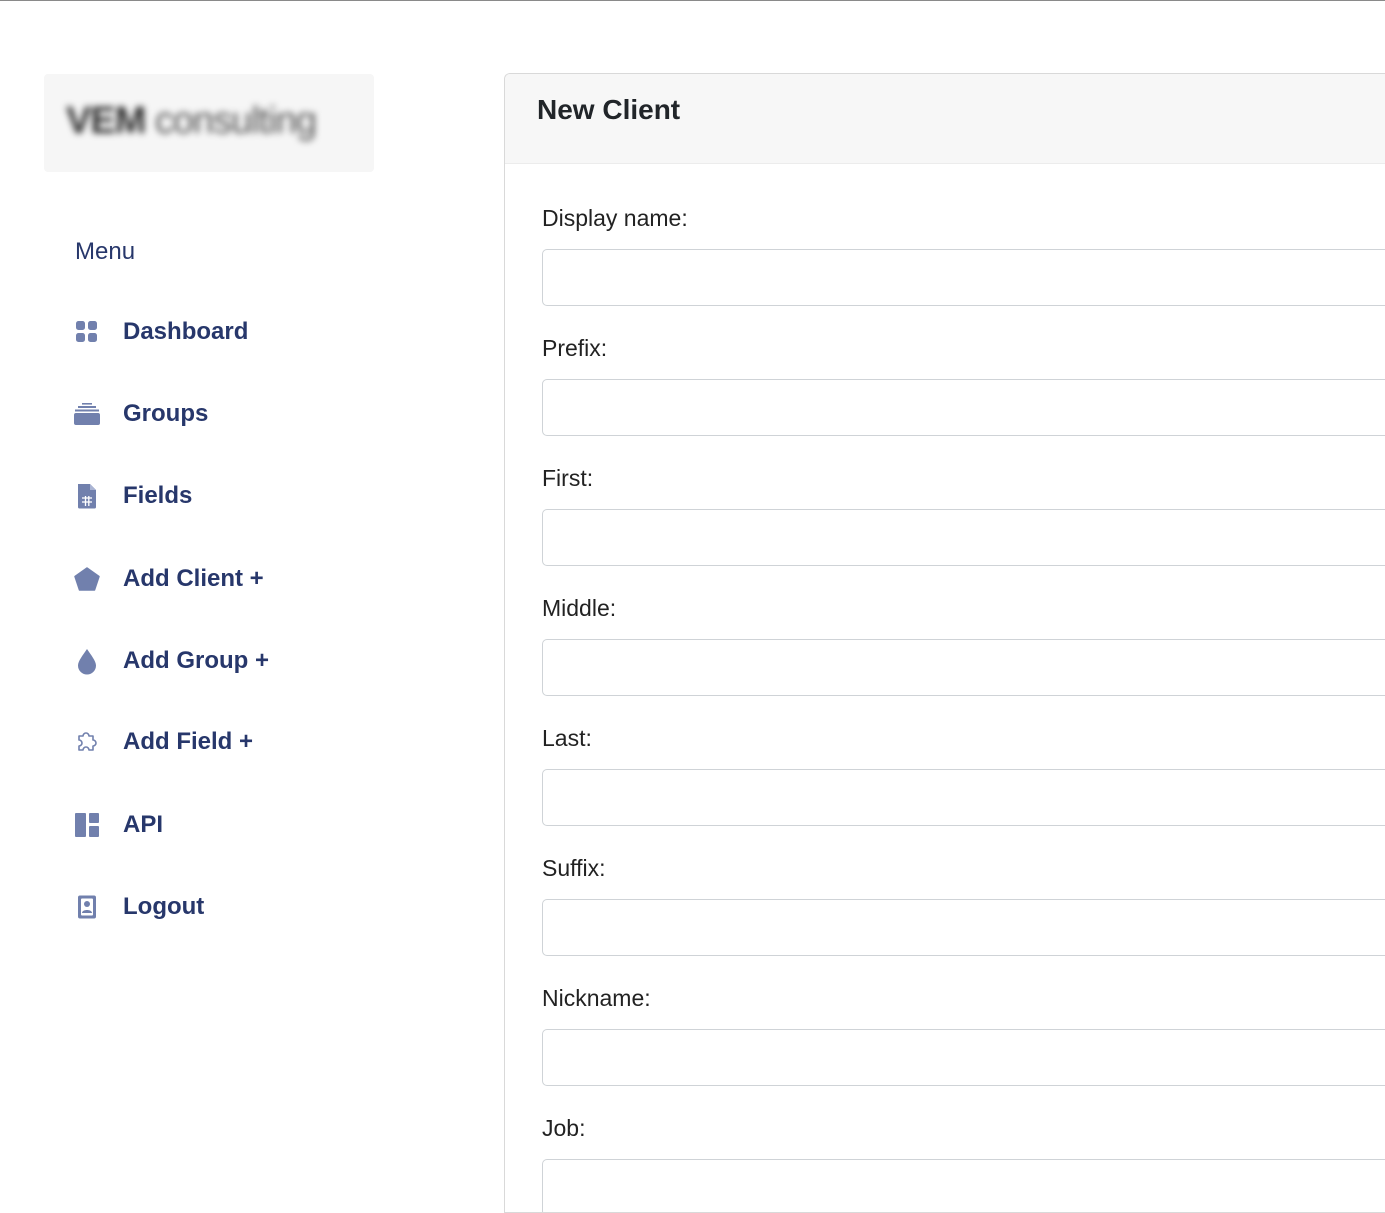  What do you see at coordinates (188, 741) in the screenshot?
I see `sidebar-item-label: Add Field +` at bounding box center [188, 741].